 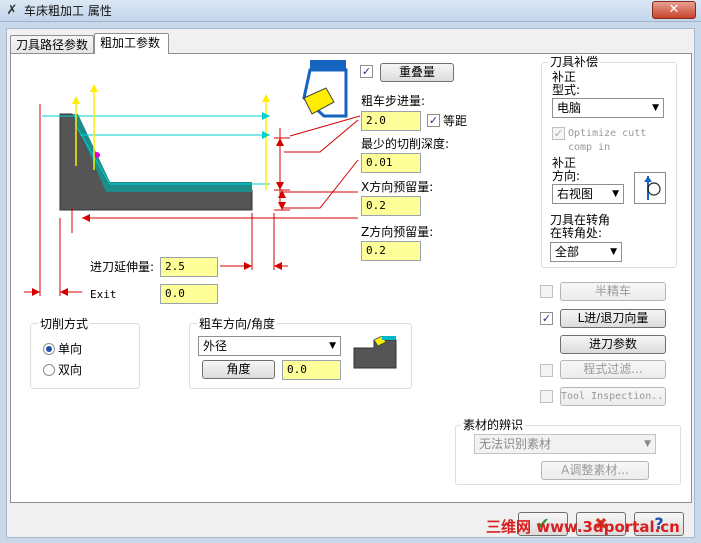 I want to click on overlap-button: 重叠量, so click(x=417, y=72).